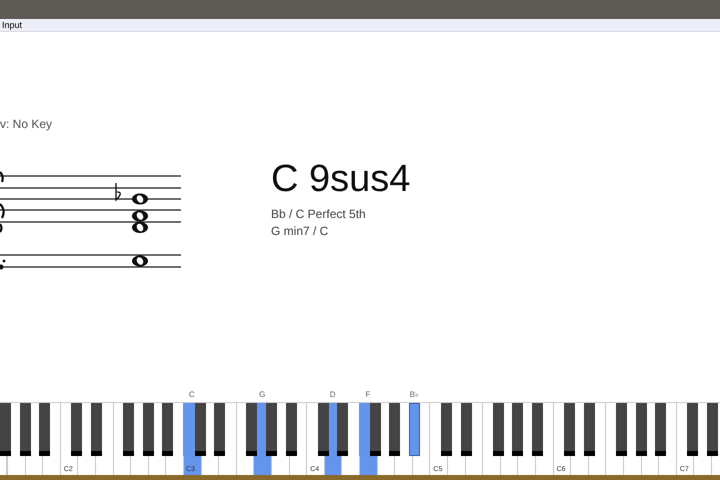 This screenshot has width=720, height=480. Describe the element at coordinates (262, 395) in the screenshot. I see `note-label: G` at that location.